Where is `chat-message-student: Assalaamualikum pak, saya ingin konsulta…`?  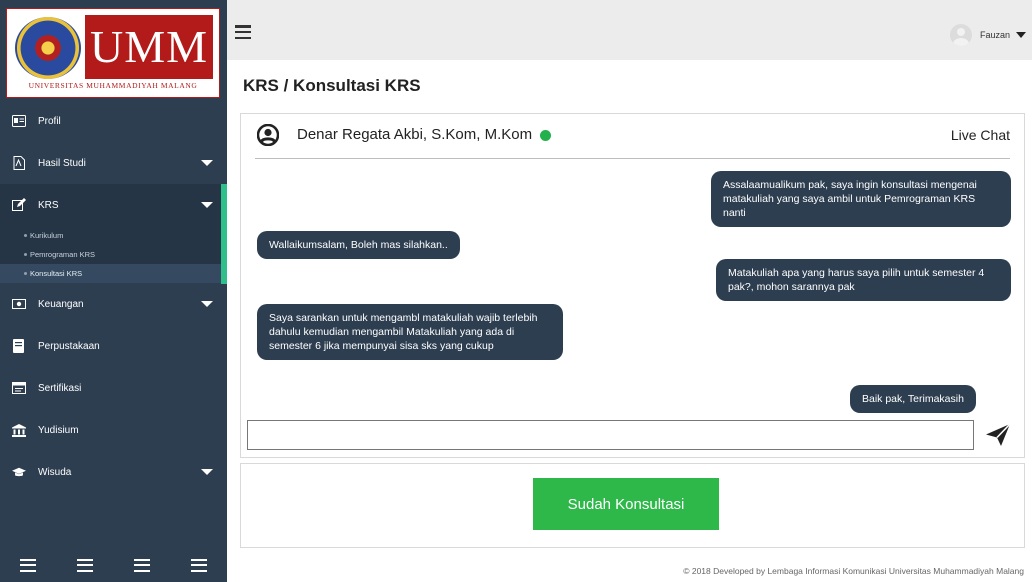
chat-message-student: Assalaamualikum pak, saya ingin konsulta… is located at coordinates (861, 199).